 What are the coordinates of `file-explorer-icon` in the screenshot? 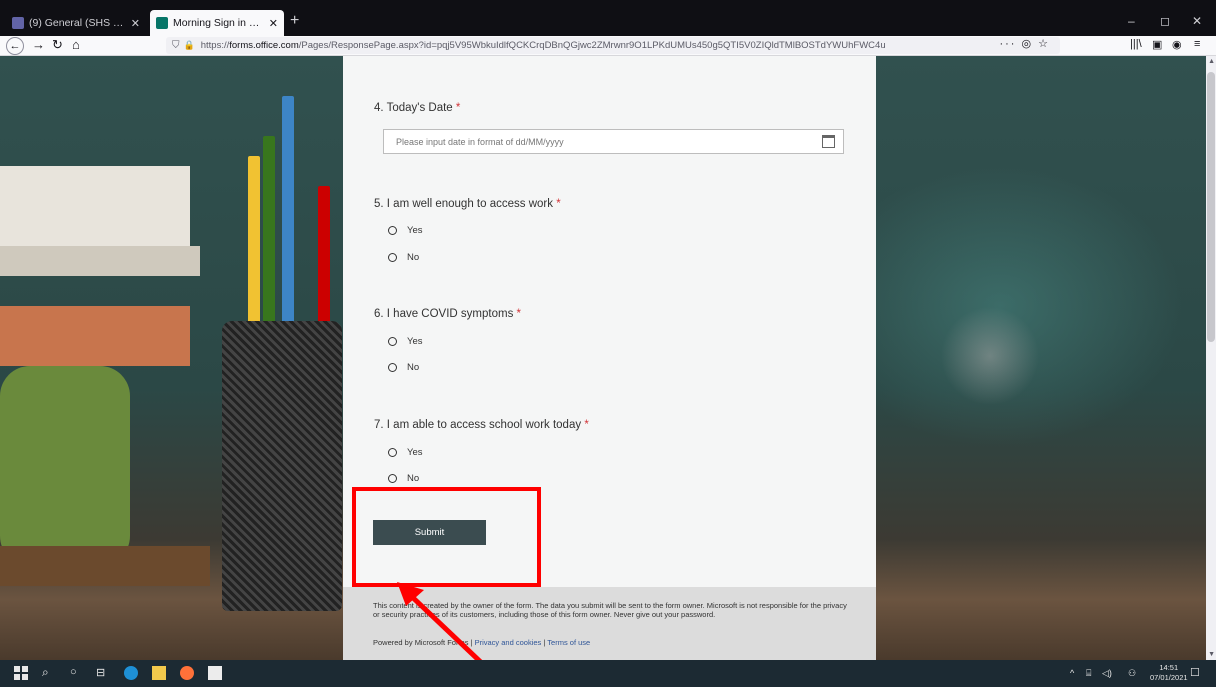 It's located at (159, 673).